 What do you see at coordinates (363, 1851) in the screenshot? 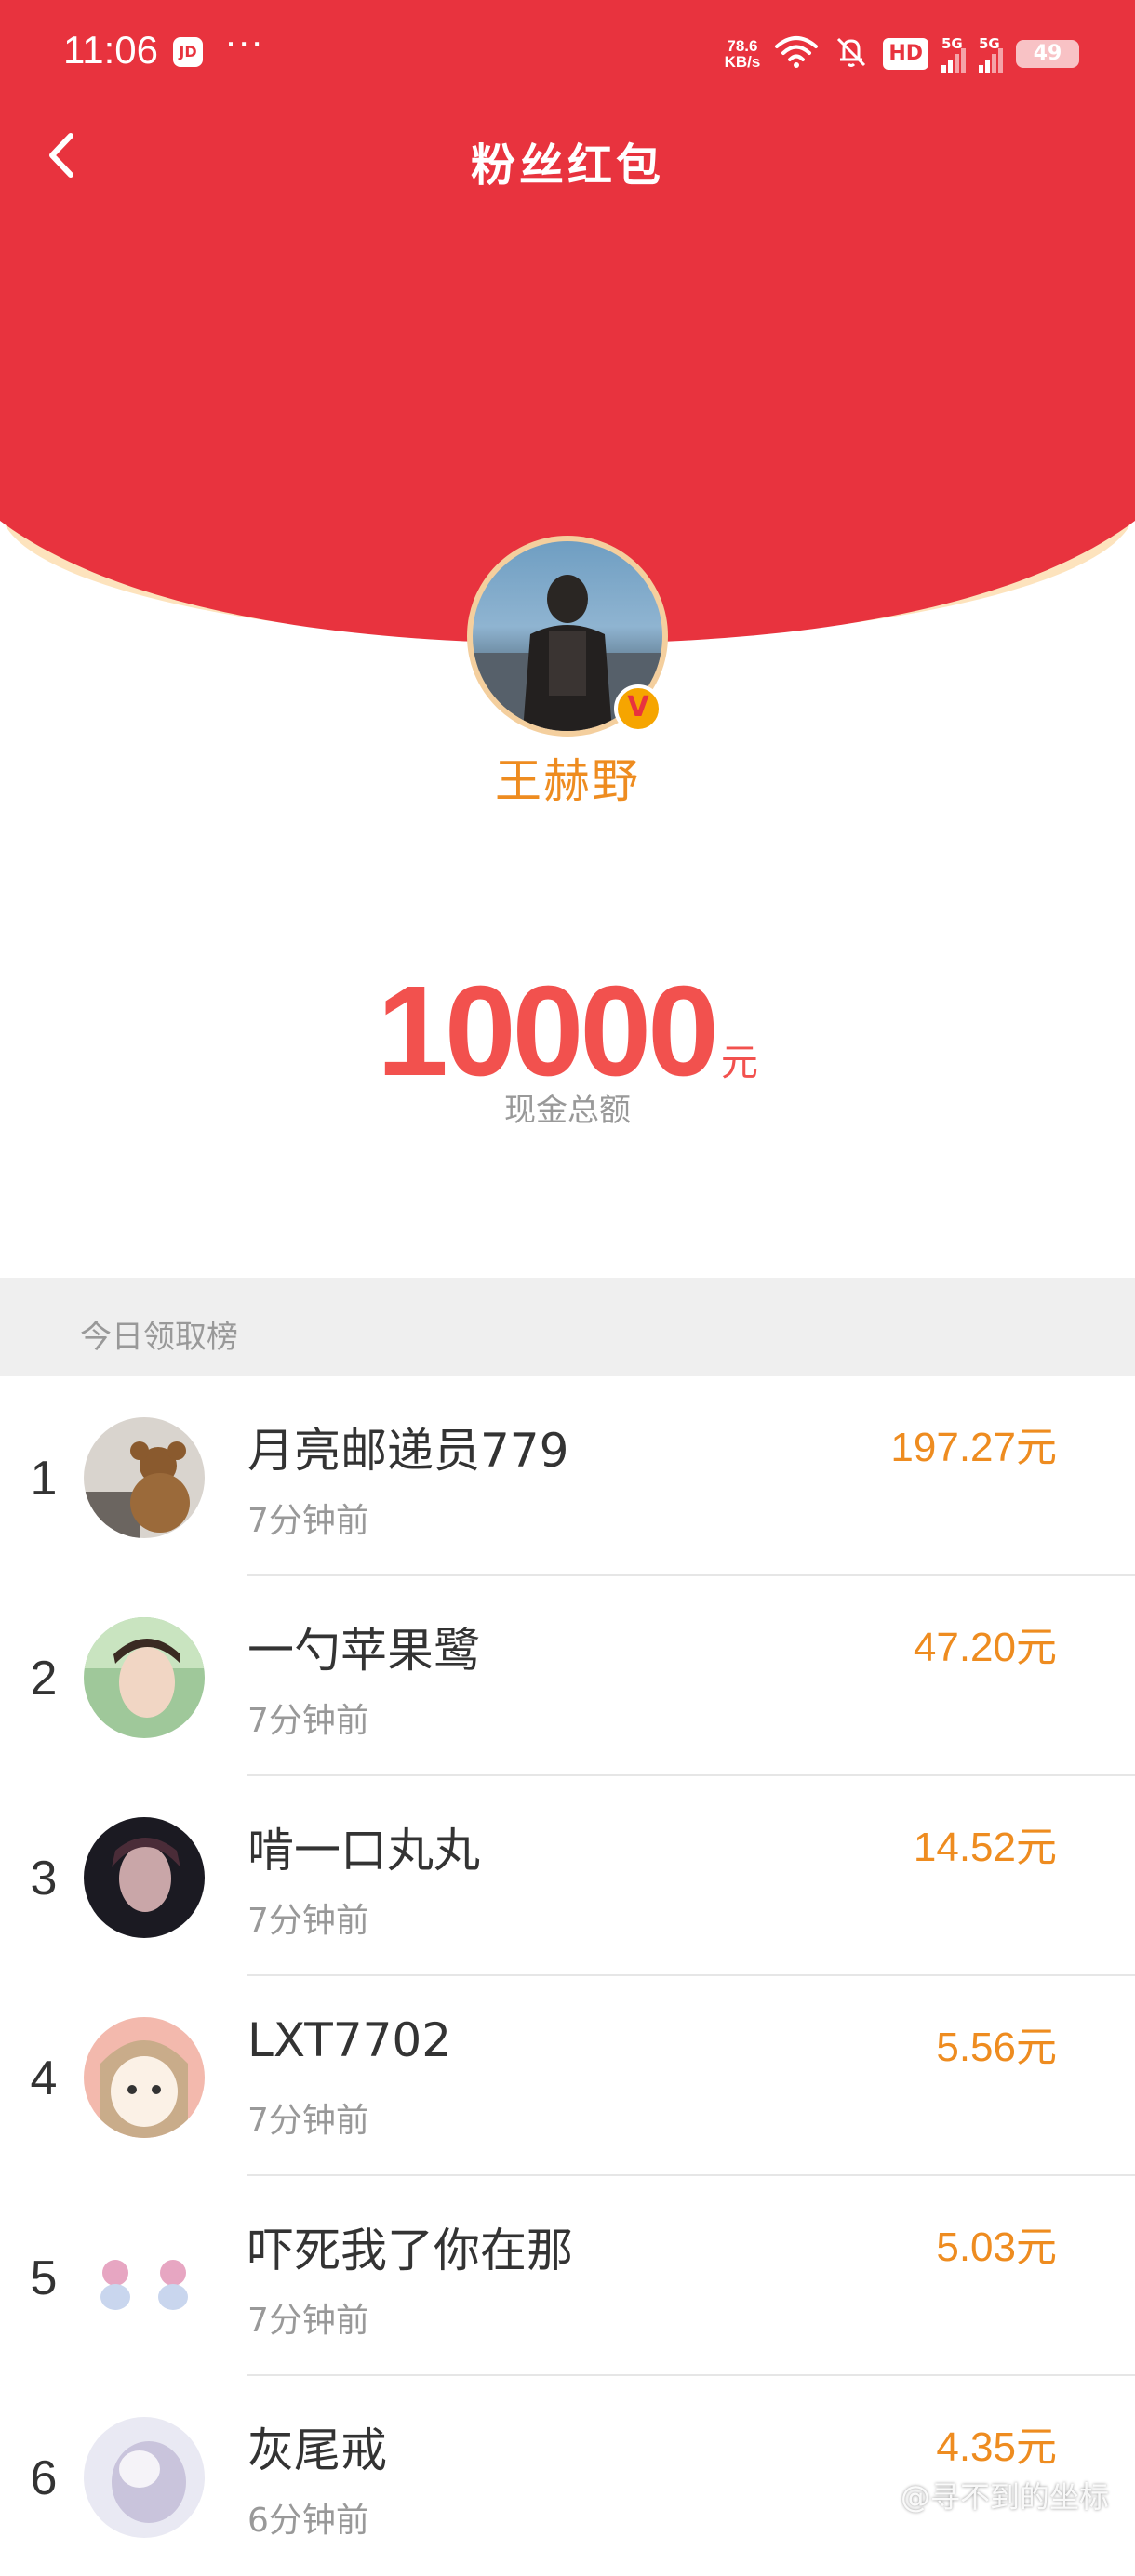
I see `user-name: 啃一口丸丸` at bounding box center [363, 1851].